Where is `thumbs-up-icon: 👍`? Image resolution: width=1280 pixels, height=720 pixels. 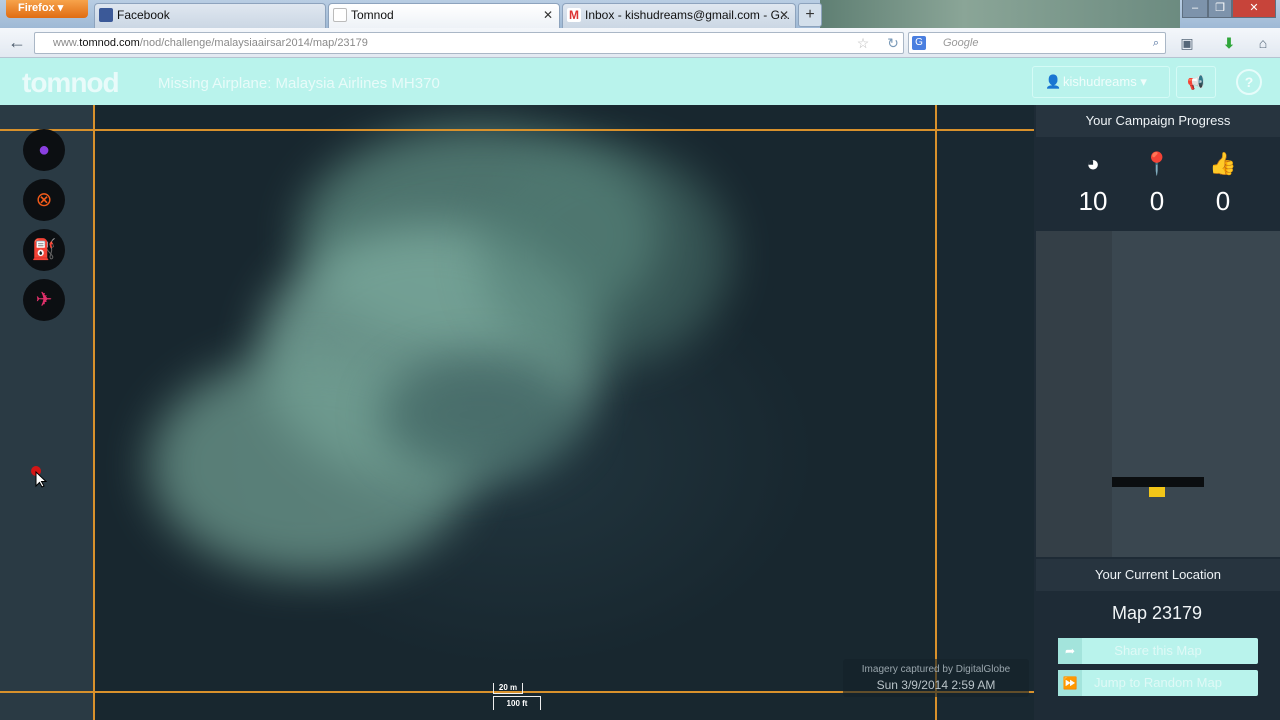
thumbs-up-icon: 👍 is located at coordinates (1223, 163).